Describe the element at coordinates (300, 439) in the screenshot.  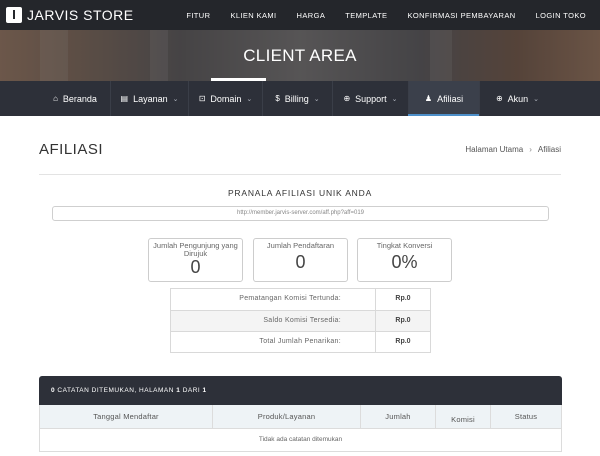
I see `empty-state: Tidak ada catatan ditemukan` at that location.